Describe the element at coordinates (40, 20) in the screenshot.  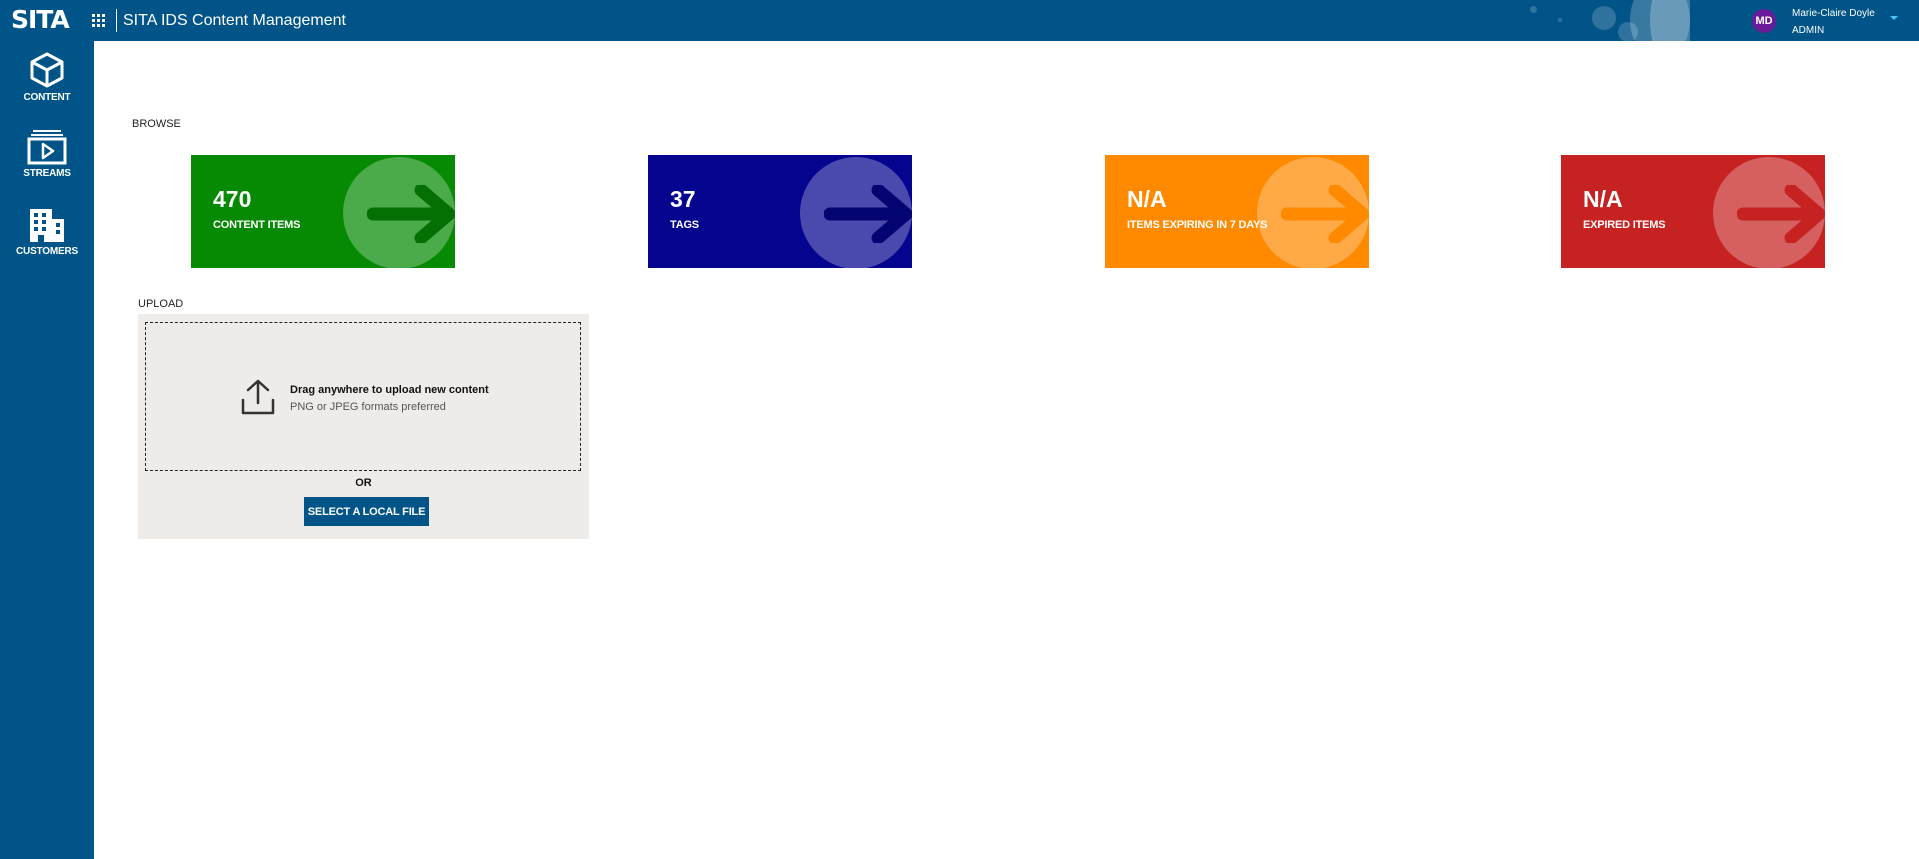
I see `sita-logo: SITA` at that location.